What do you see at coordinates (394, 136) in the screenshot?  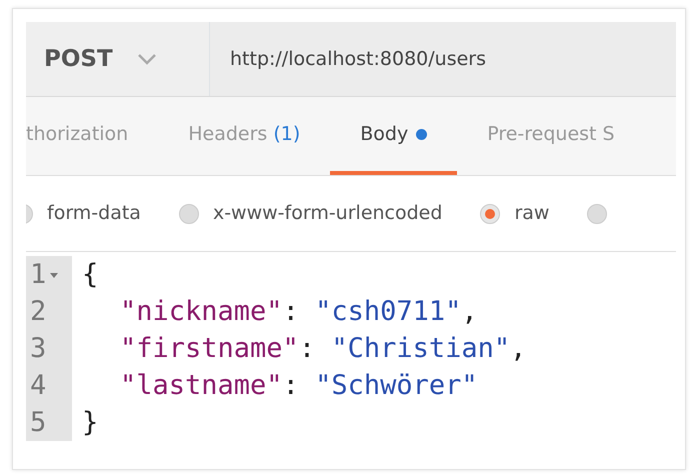 I see `tab: Body` at bounding box center [394, 136].